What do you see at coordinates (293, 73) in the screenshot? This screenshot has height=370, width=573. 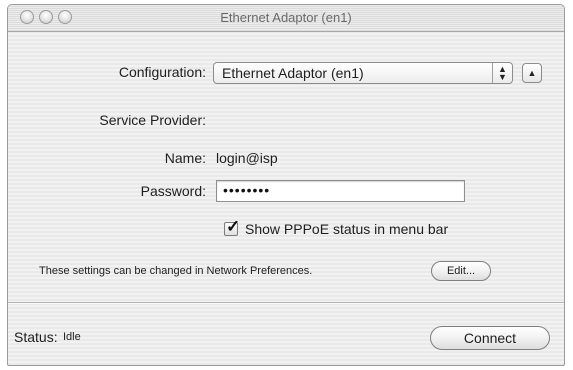 I see `configuration-selected-value: Ethernet Adaptor (en1)` at bounding box center [293, 73].